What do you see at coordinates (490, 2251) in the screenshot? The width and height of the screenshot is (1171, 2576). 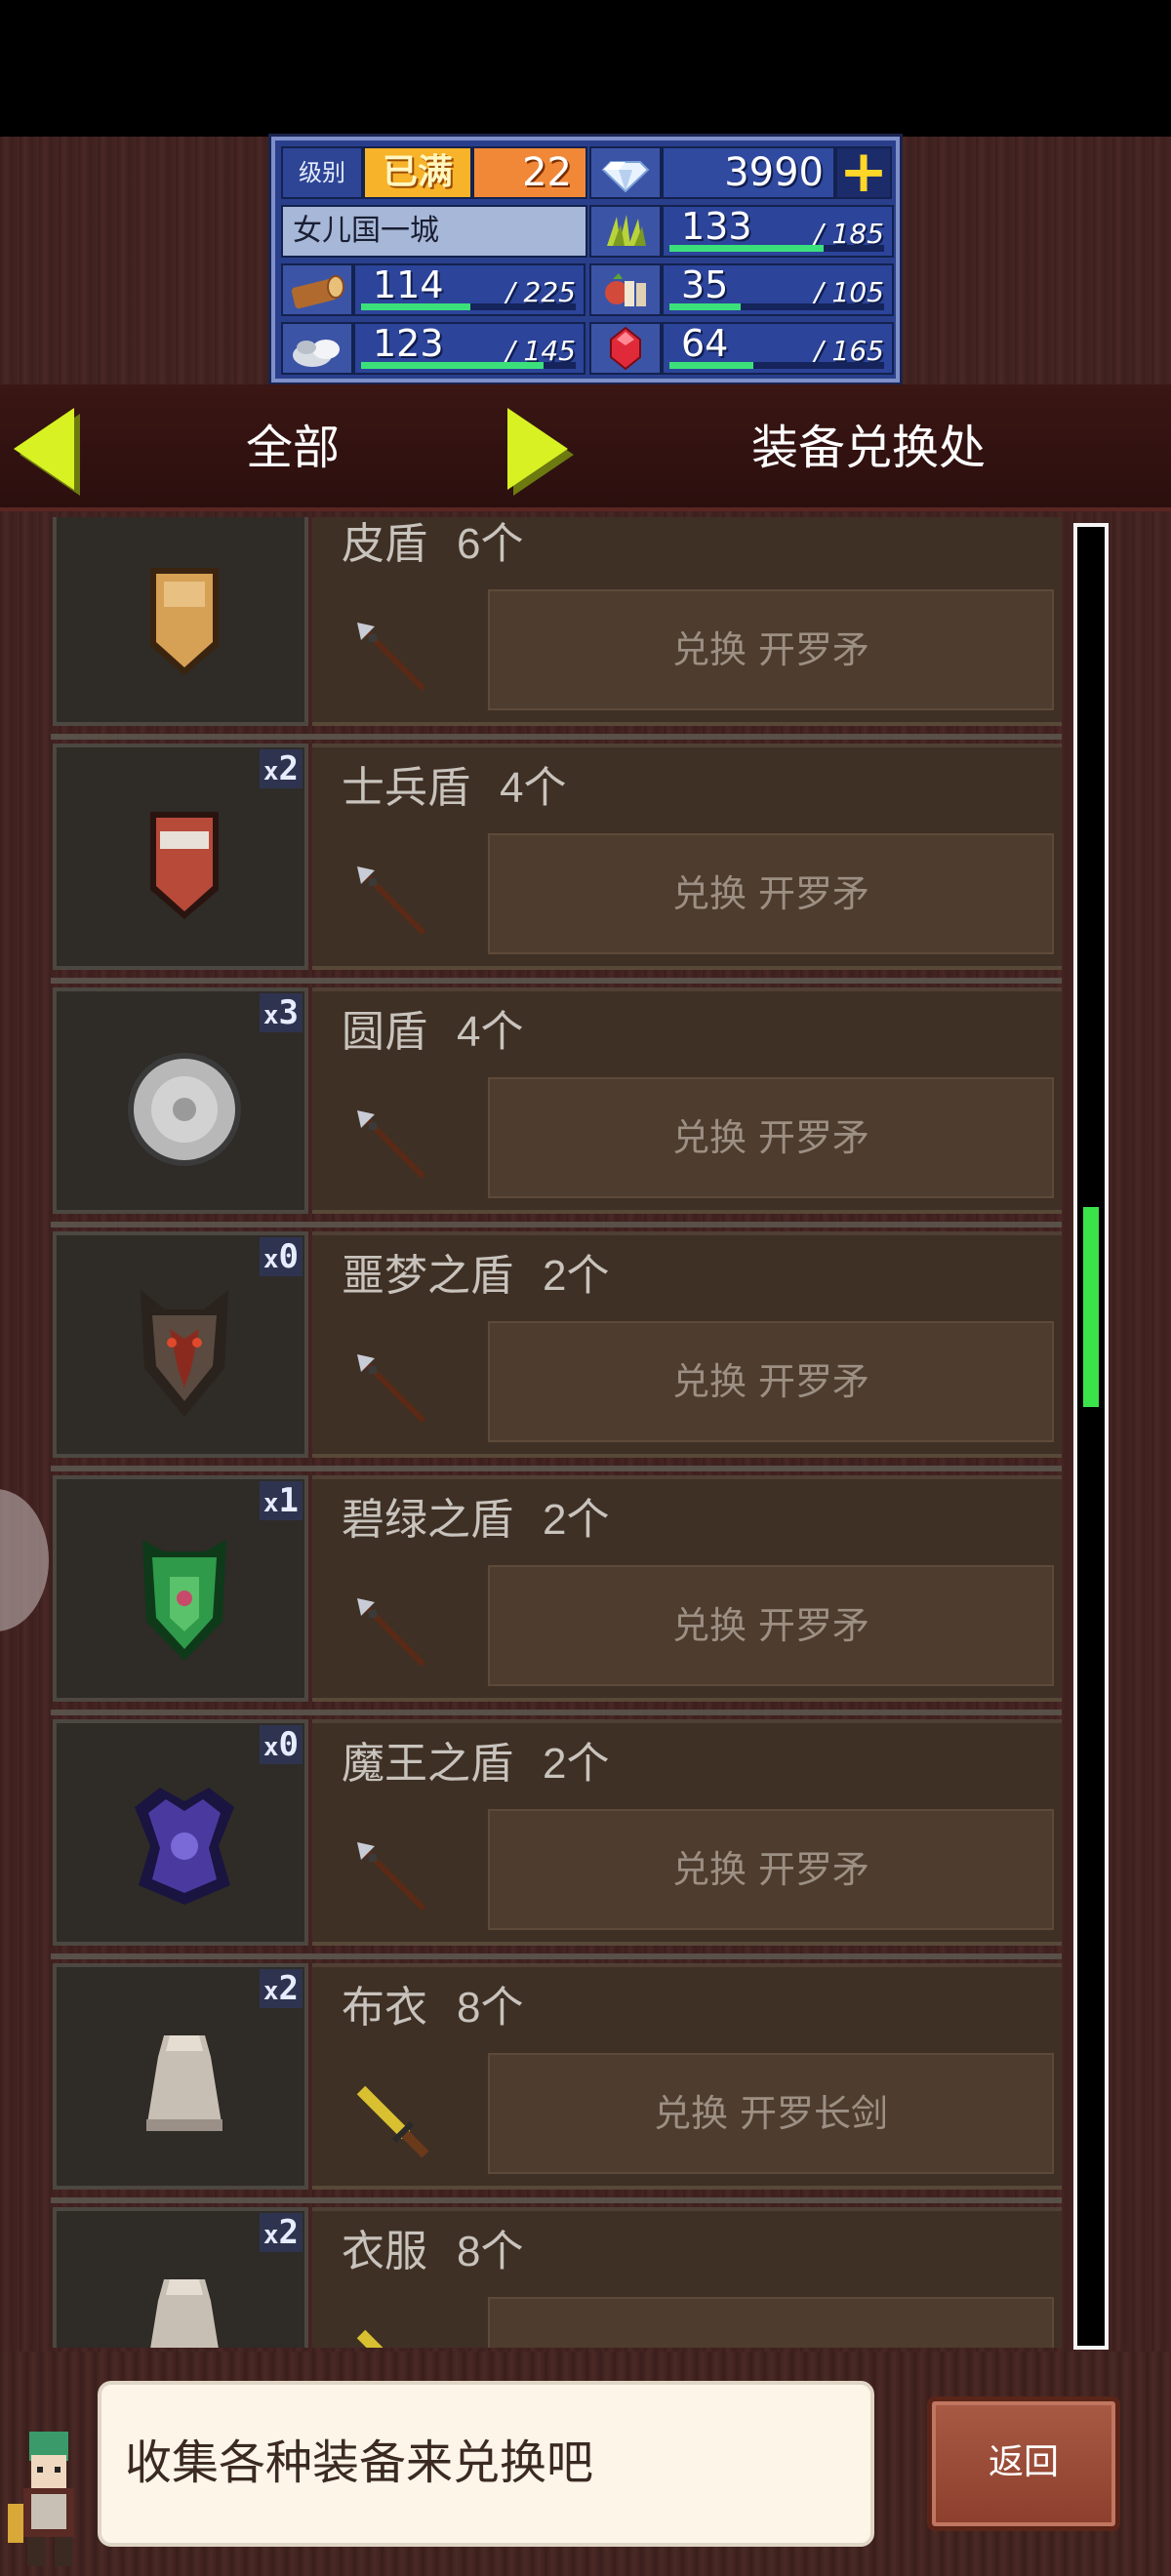 I see `item-qty: 8个` at bounding box center [490, 2251].